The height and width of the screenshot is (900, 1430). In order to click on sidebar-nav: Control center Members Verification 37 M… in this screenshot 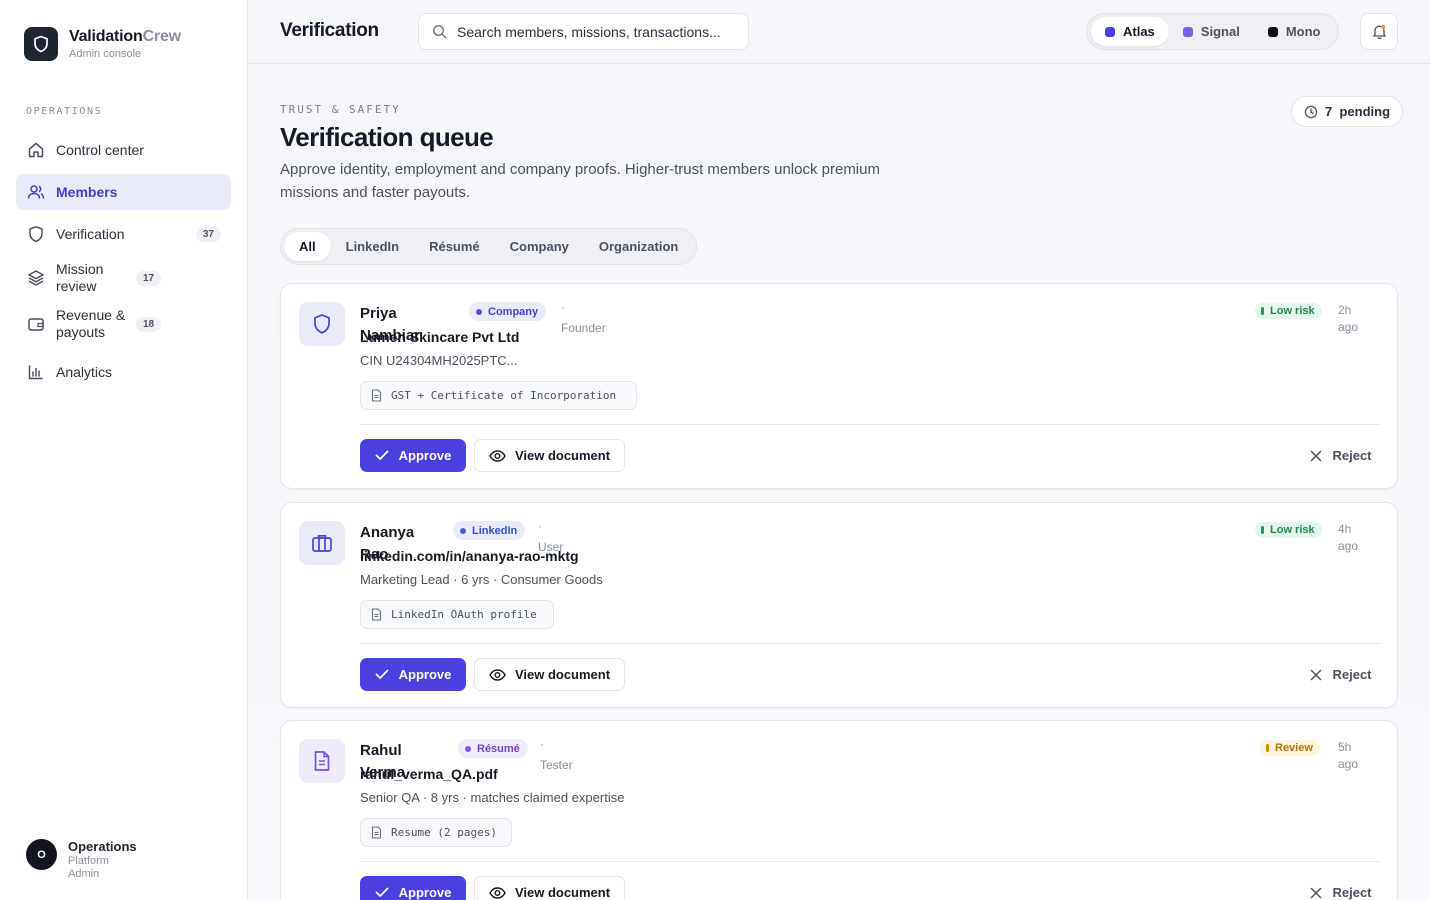, I will do `click(123, 264)`.